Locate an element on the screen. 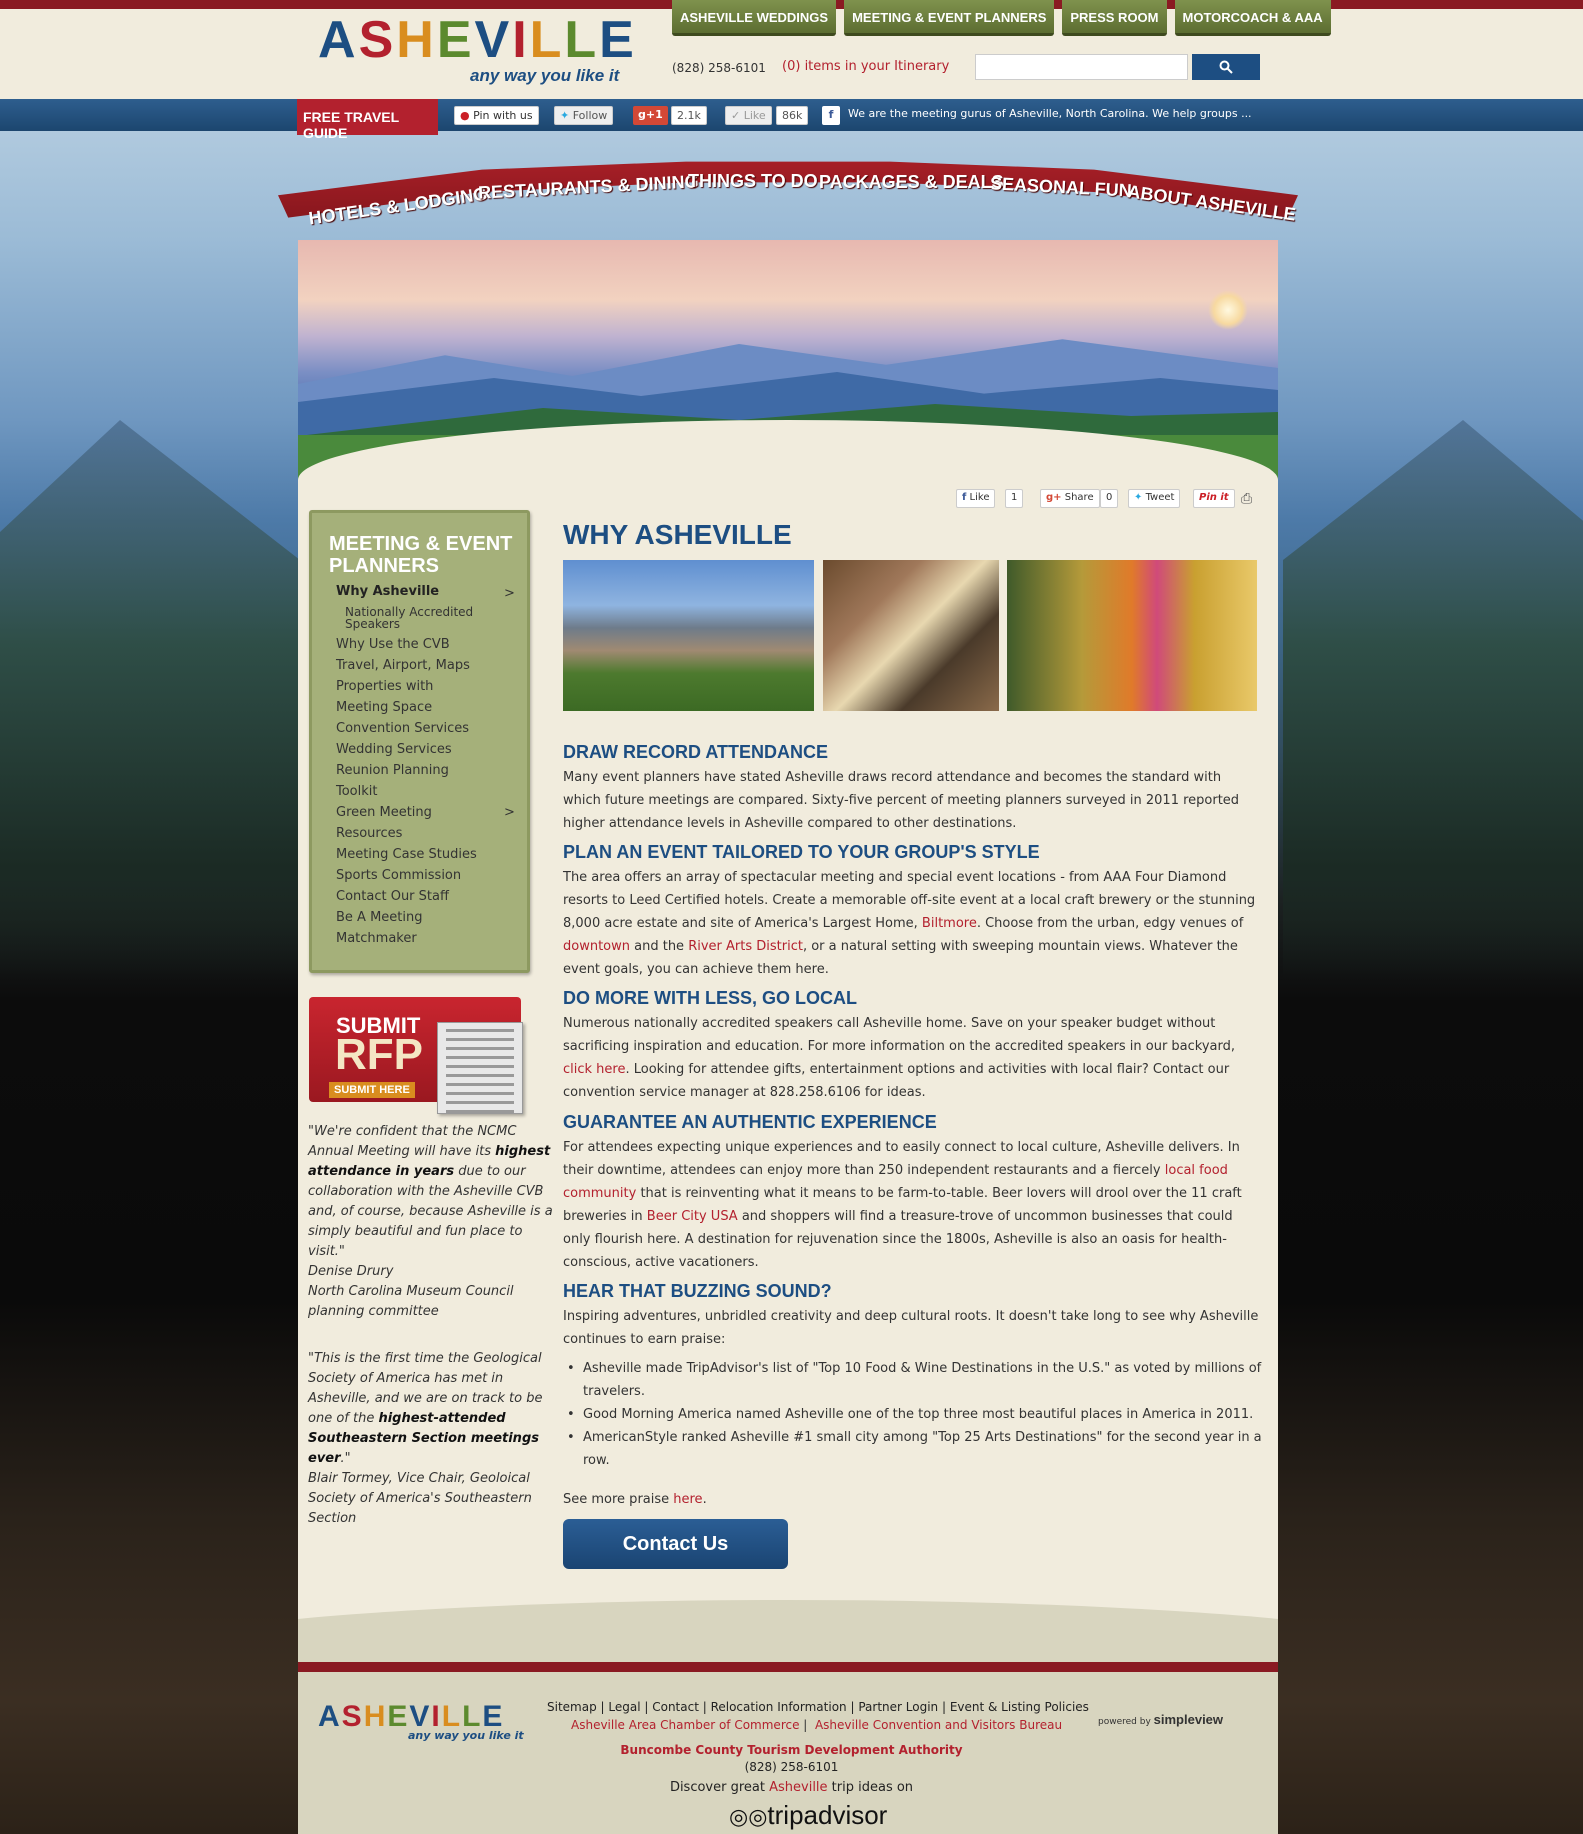  site-logo: ASHEVILLE any way you like it is located at coordinates (488, 54).